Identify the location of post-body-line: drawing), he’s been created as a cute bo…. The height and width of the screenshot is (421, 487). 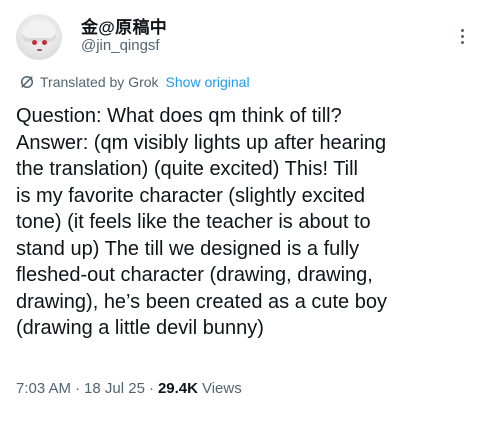
(201, 301).